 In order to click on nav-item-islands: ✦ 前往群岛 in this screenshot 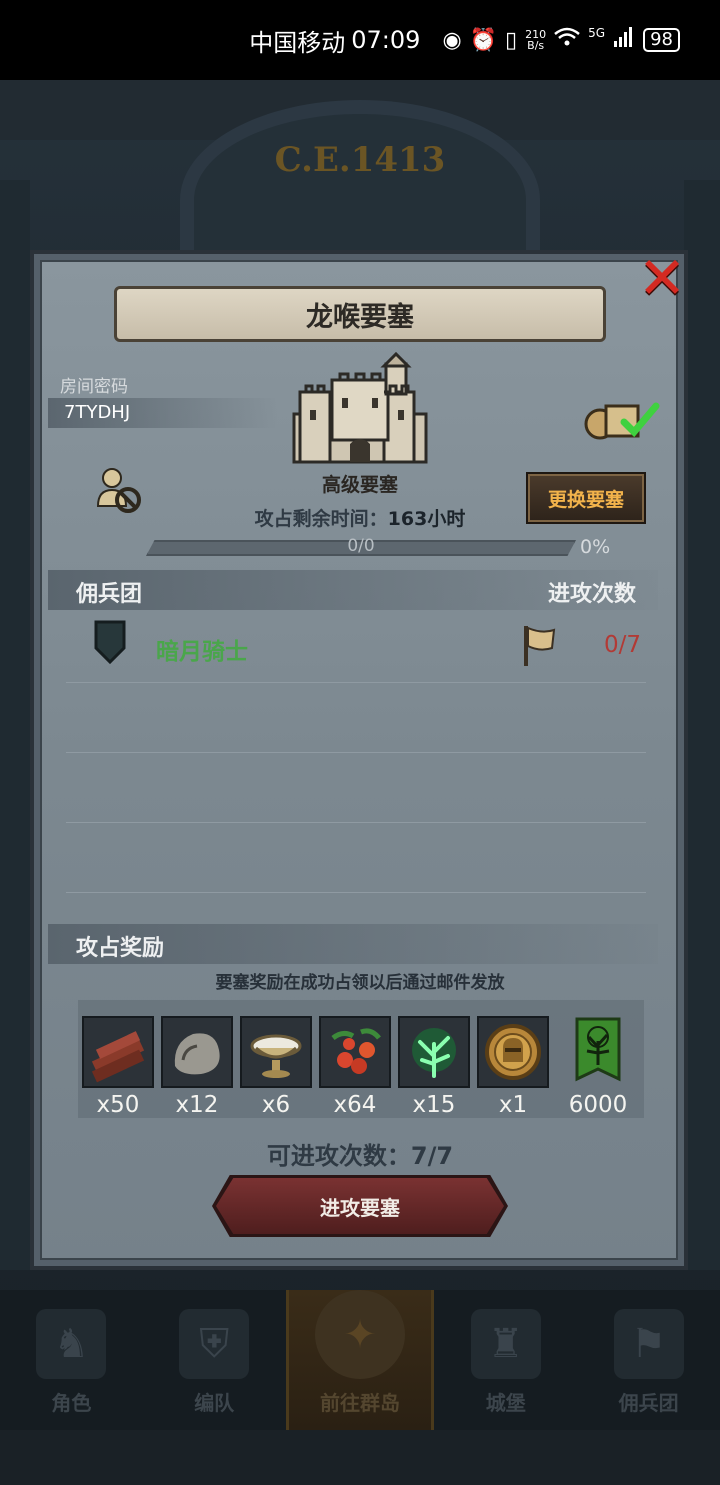, I will do `click(360, 1360)`.